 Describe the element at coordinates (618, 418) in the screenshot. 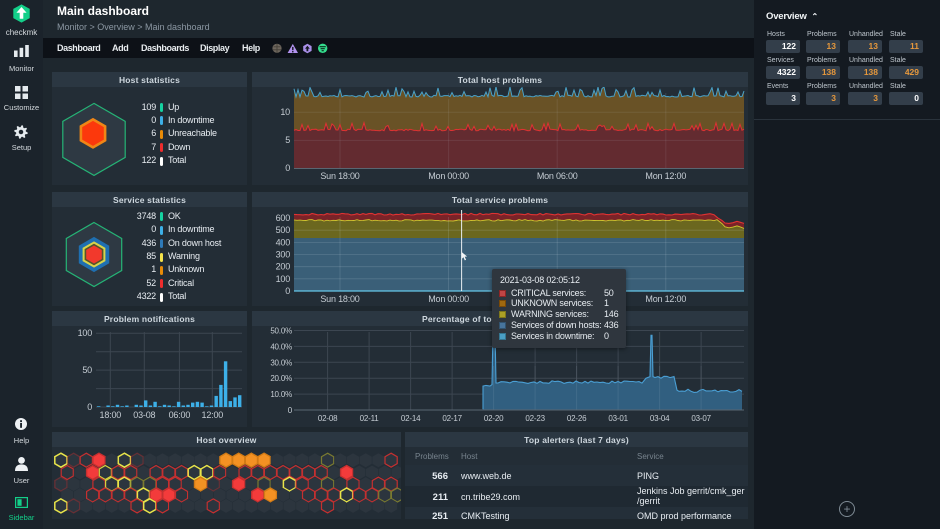

I see `svg-text: 03-01` at that location.